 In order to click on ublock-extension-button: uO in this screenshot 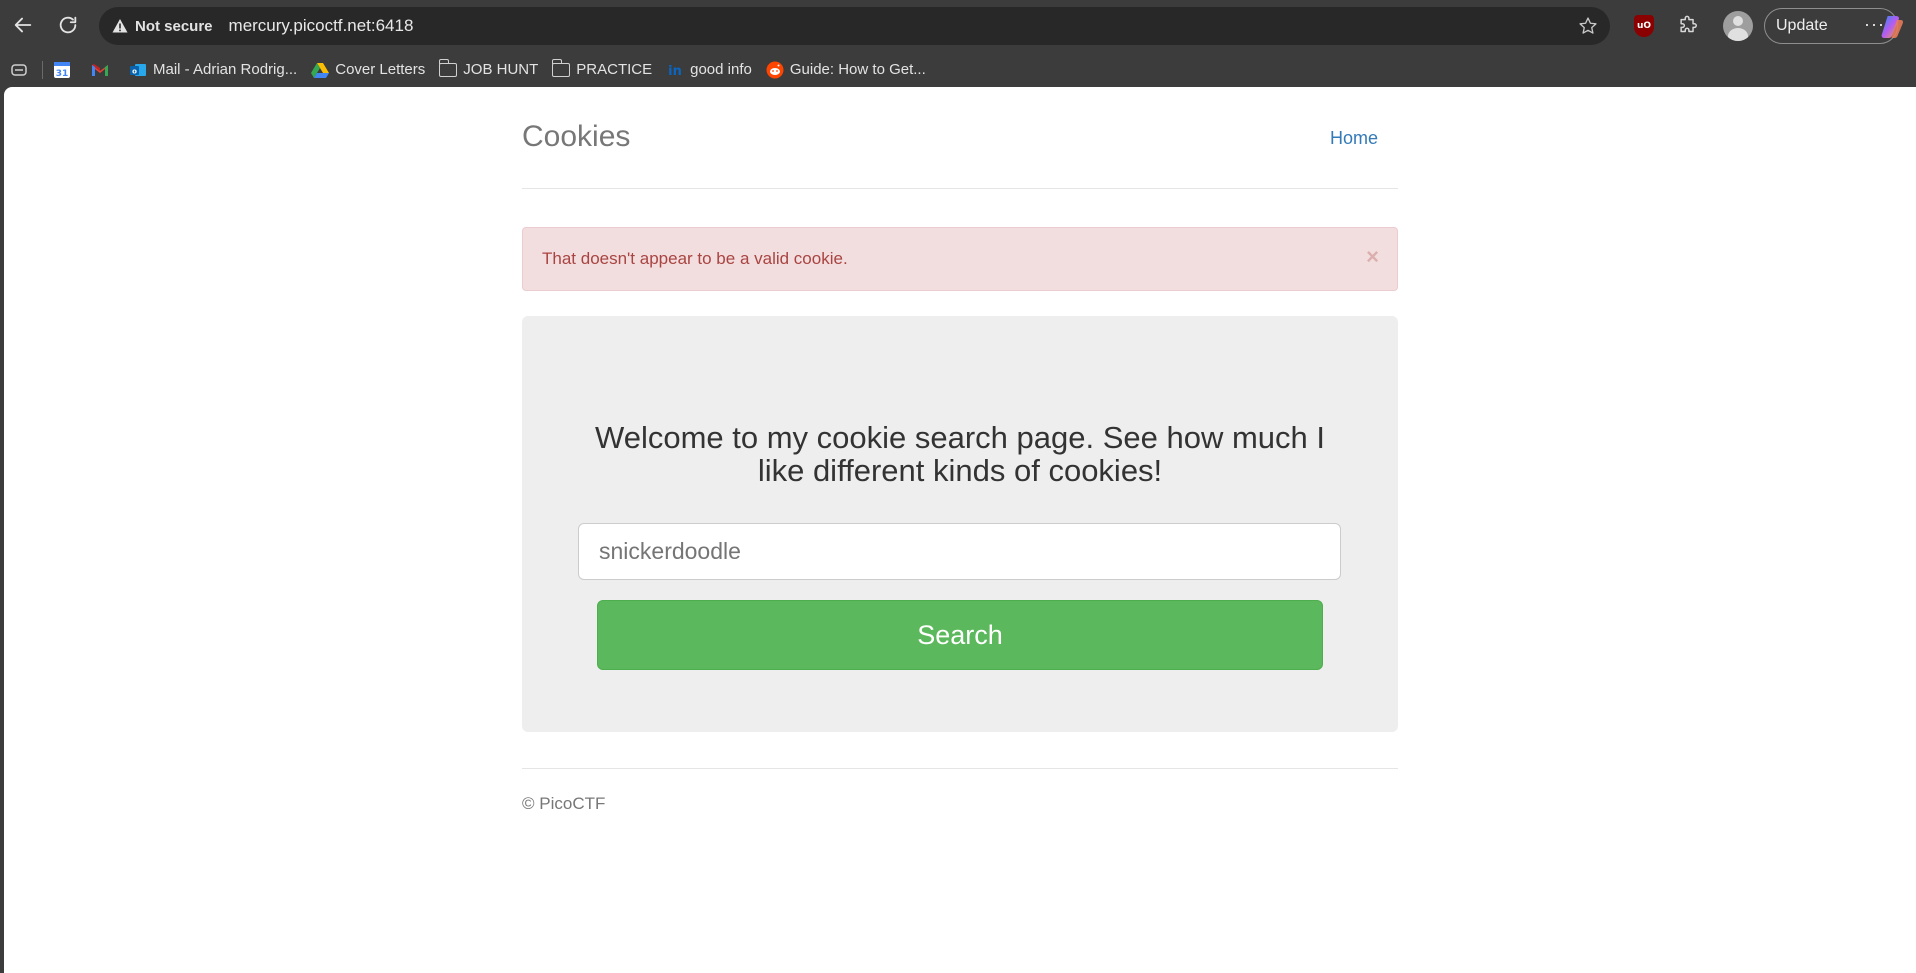, I will do `click(1644, 26)`.